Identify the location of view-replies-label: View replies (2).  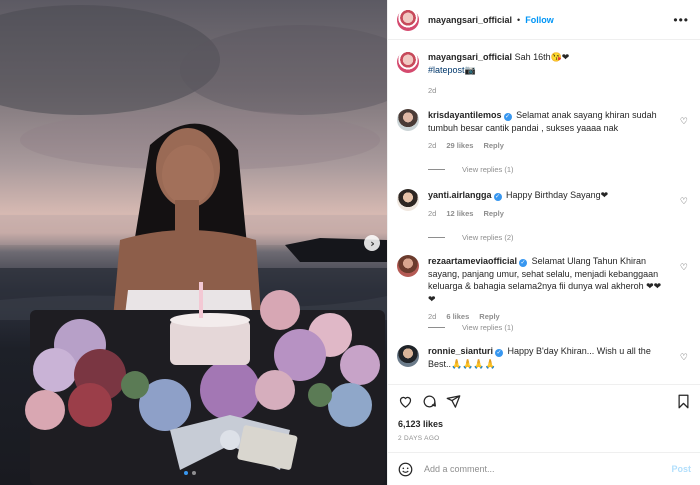
(488, 237).